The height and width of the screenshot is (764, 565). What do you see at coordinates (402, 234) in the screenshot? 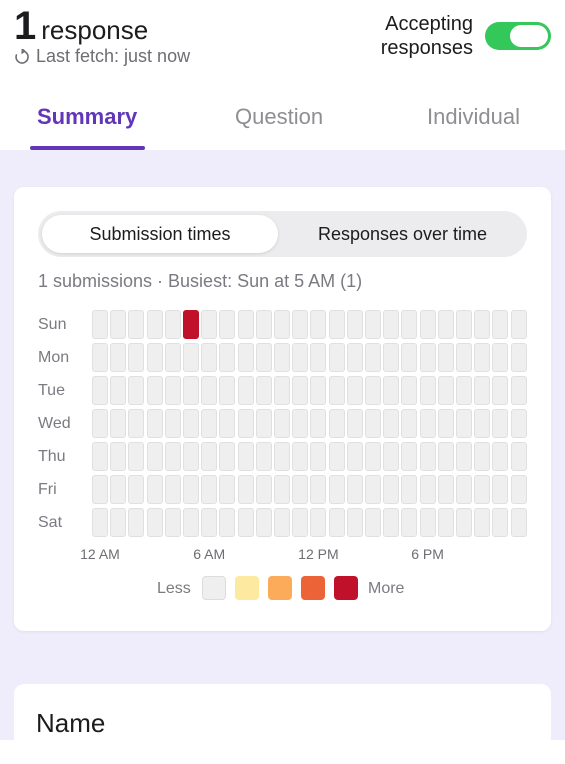
I see `segment-responses-over-time: Responses over time` at bounding box center [402, 234].